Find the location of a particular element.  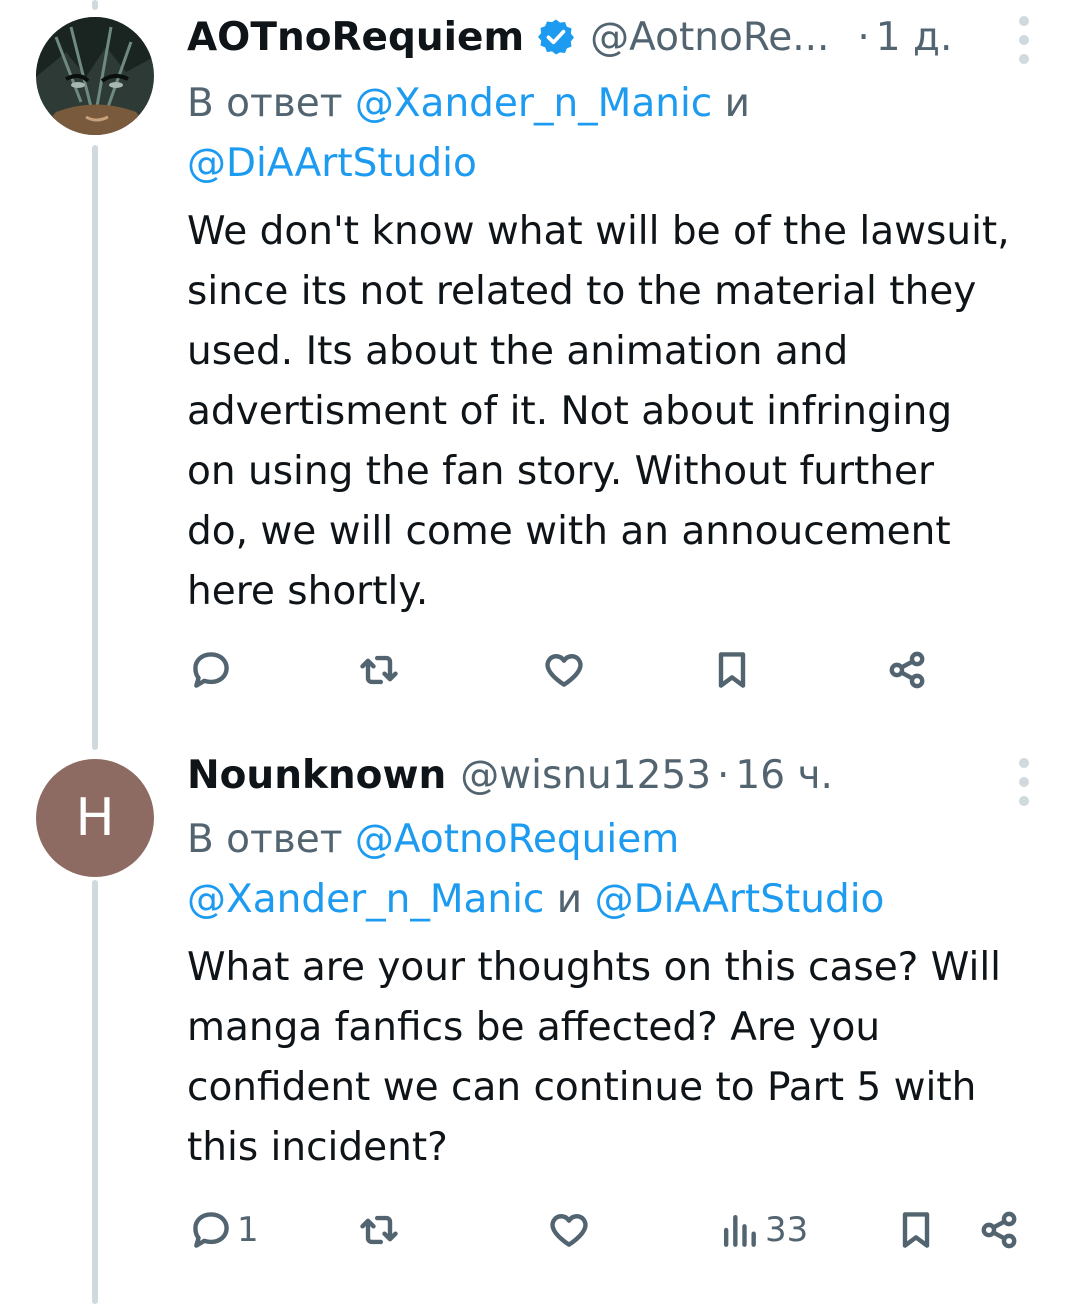

thread-line-upper is located at coordinates (95, 5).